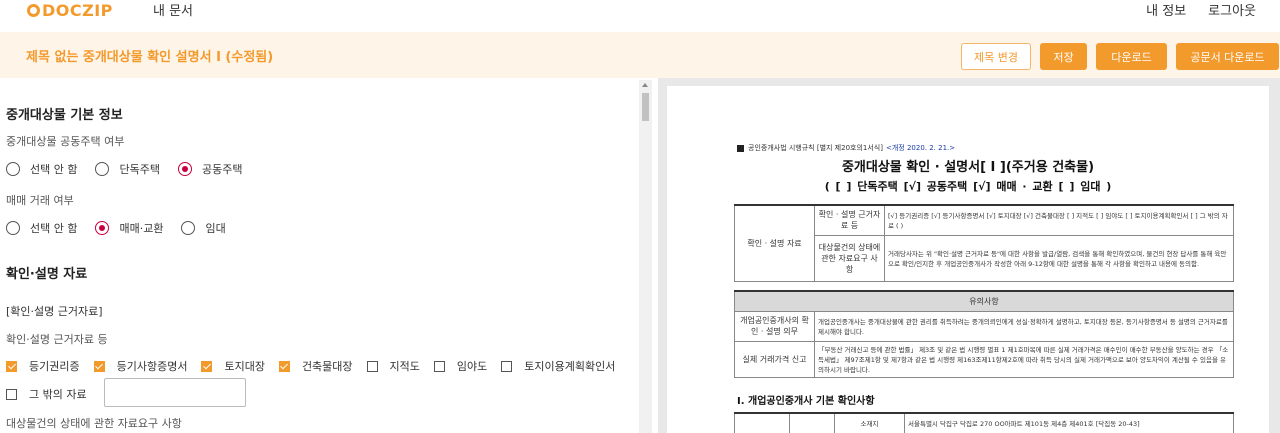 The height and width of the screenshot is (433, 1280). I want to click on checkbox-title-deed: 등기권리증, so click(43, 366).